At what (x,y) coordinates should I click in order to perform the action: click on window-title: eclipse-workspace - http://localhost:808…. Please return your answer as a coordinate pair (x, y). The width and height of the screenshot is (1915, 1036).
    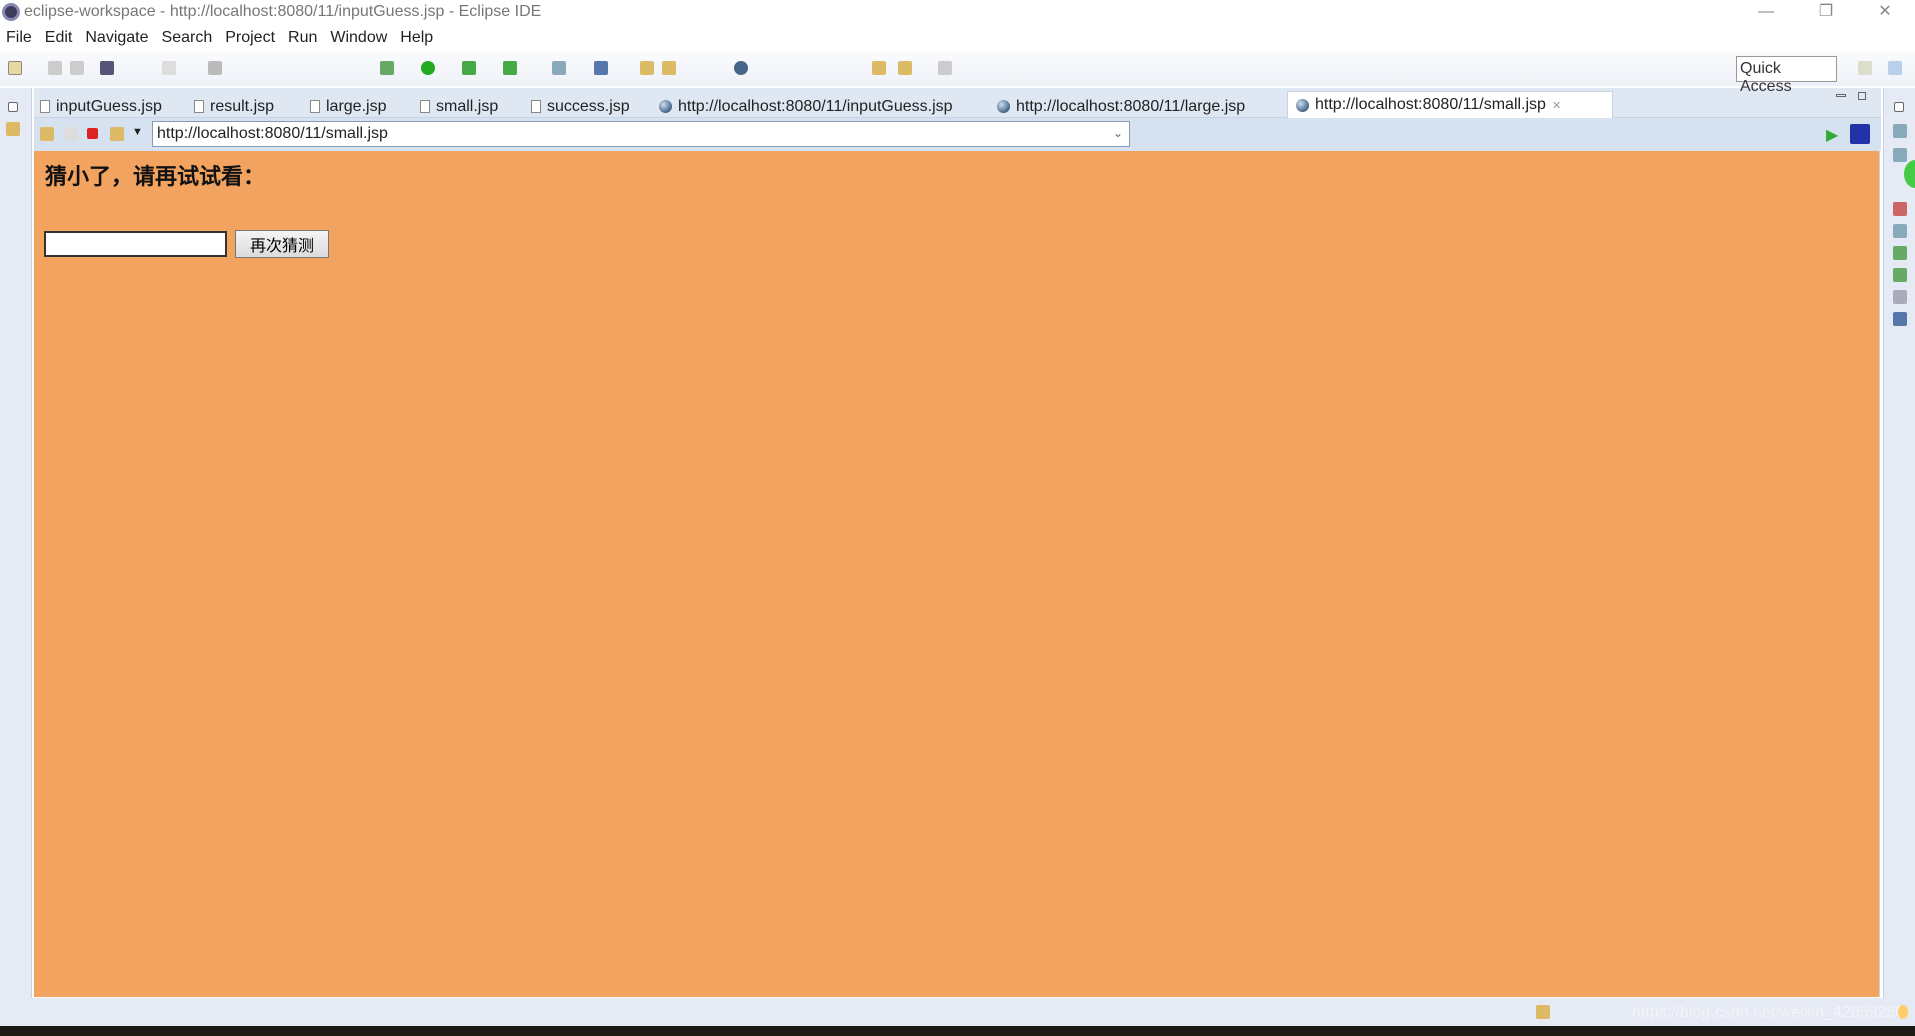
    Looking at the image, I should click on (283, 11).